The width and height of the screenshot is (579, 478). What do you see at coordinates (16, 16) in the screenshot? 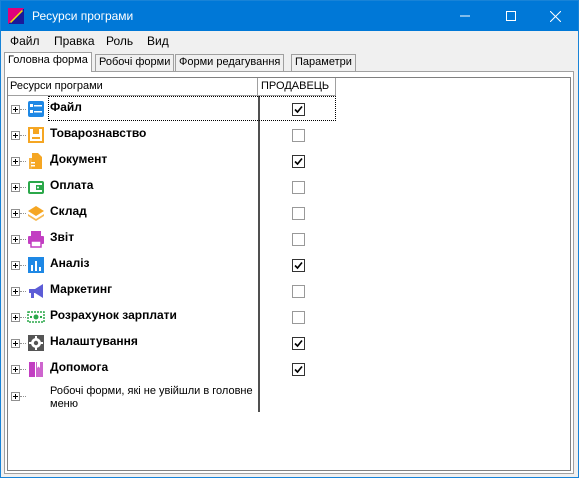
I see `app-logo-icon` at bounding box center [16, 16].